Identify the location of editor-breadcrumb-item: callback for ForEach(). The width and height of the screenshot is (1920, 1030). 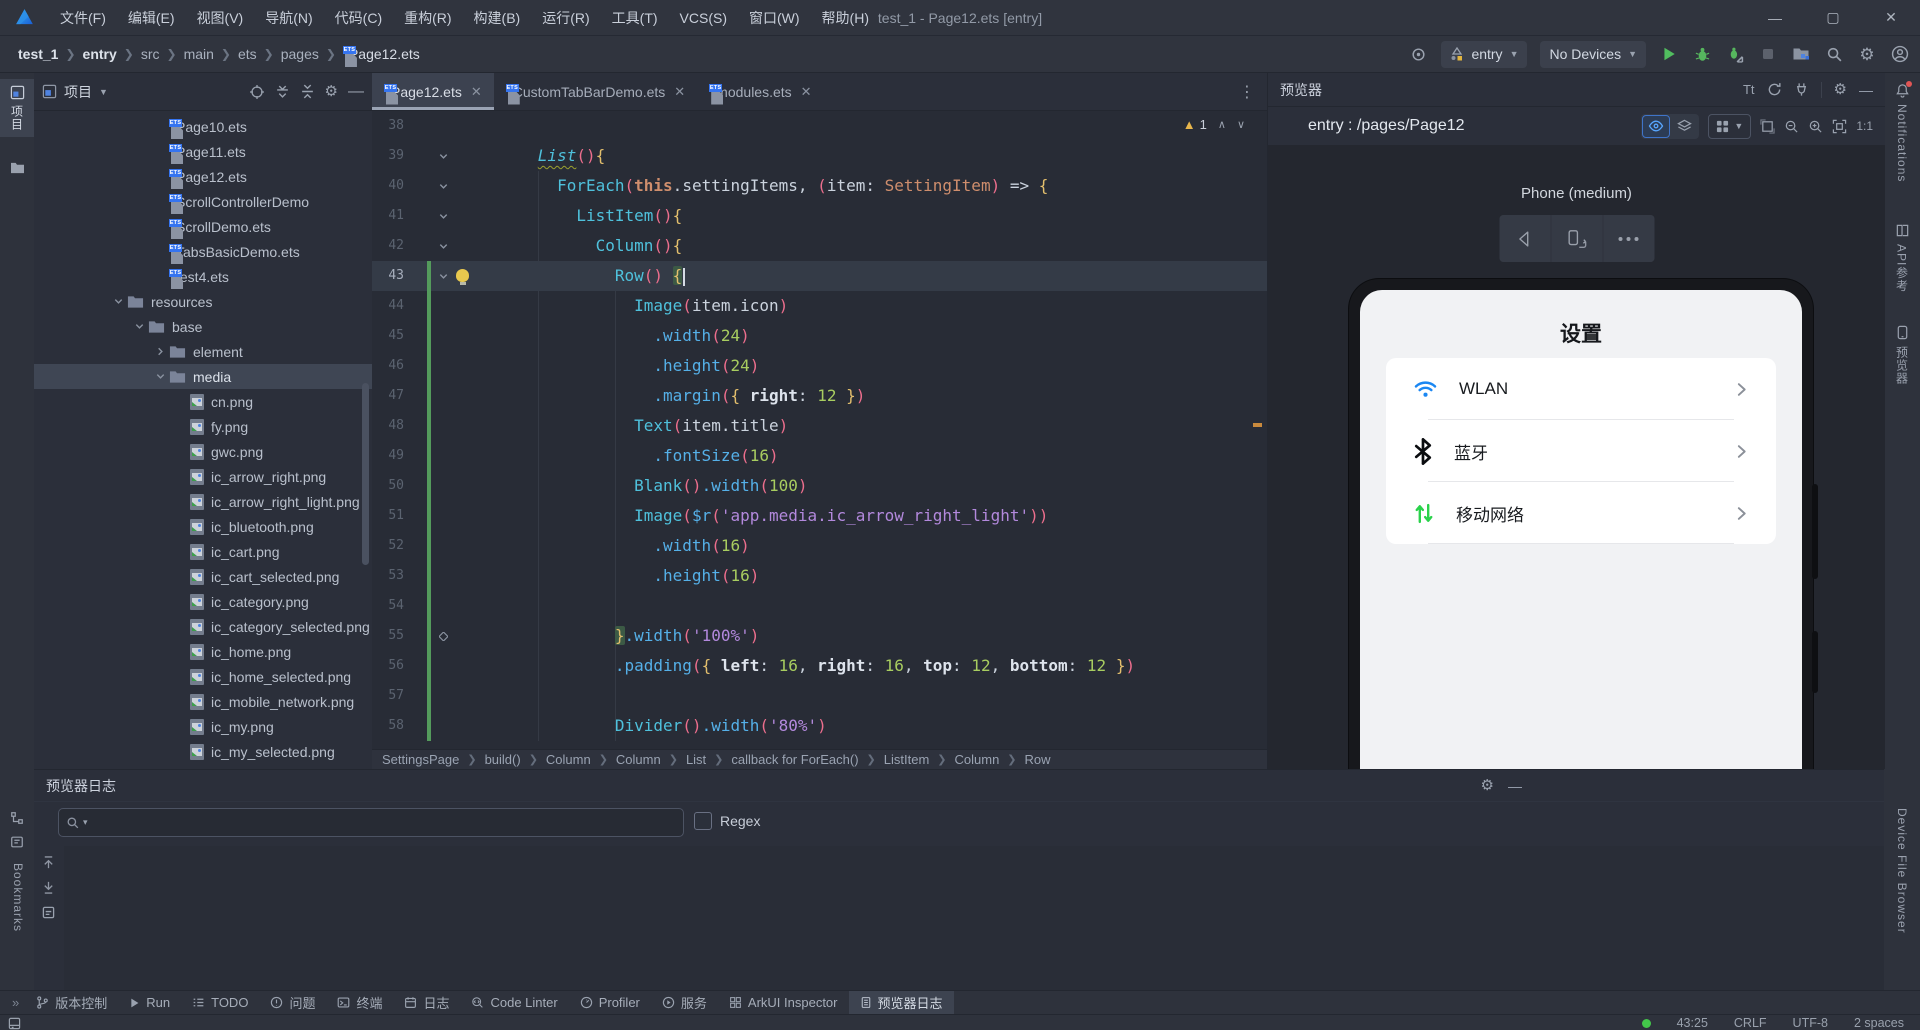
(794, 759).